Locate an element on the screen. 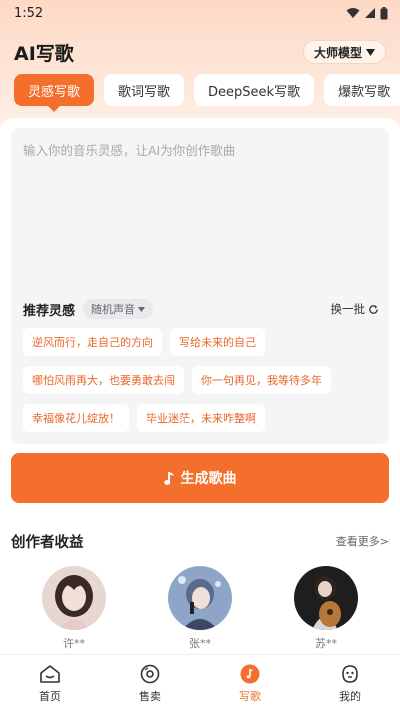 Image resolution: width=400 pixels, height=712 pixels. tab-hit-songs: 爆款写歌 is located at coordinates (362, 90).